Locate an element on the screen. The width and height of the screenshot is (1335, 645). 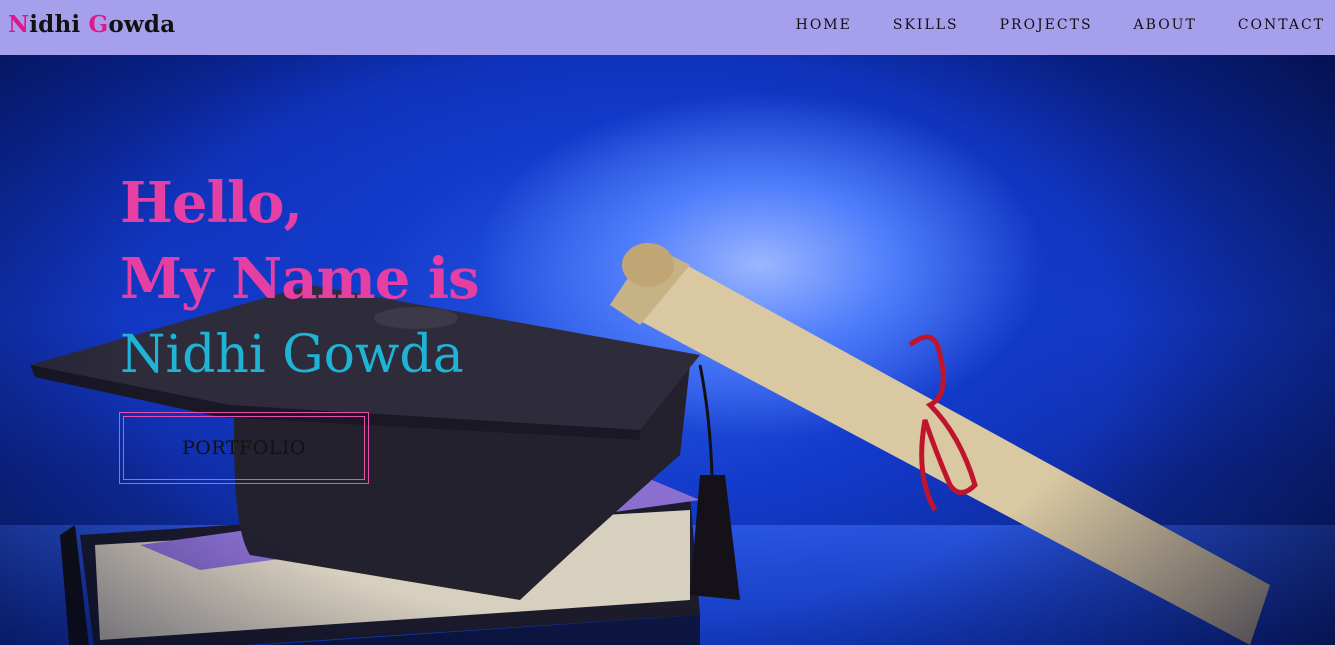
hero-name: Nidhi Gowda is located at coordinates (292, 355).